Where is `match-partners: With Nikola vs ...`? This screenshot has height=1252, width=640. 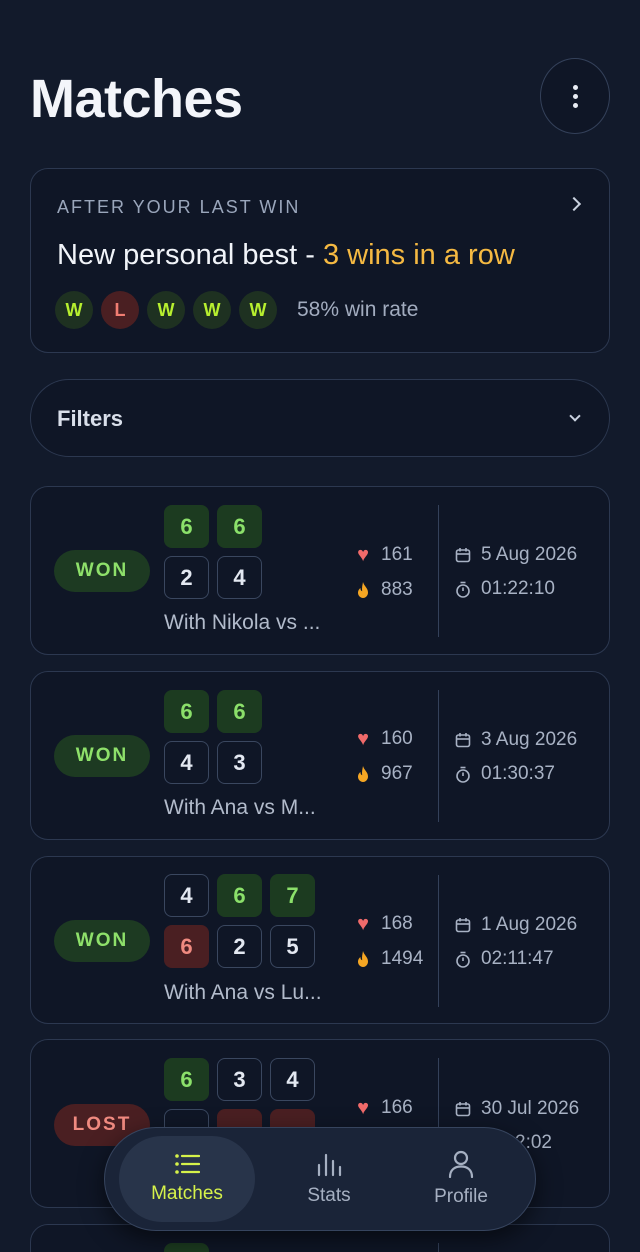
match-partners: With Nikola vs ... is located at coordinates (242, 622).